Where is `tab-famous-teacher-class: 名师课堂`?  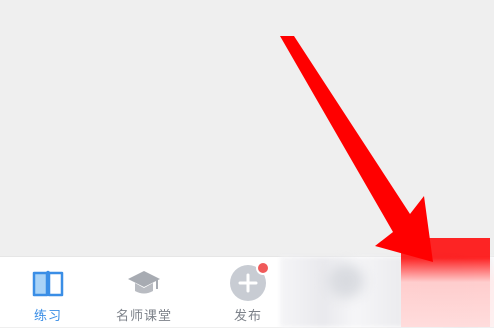 tab-famous-teacher-class: 名师课堂 is located at coordinates (144, 292).